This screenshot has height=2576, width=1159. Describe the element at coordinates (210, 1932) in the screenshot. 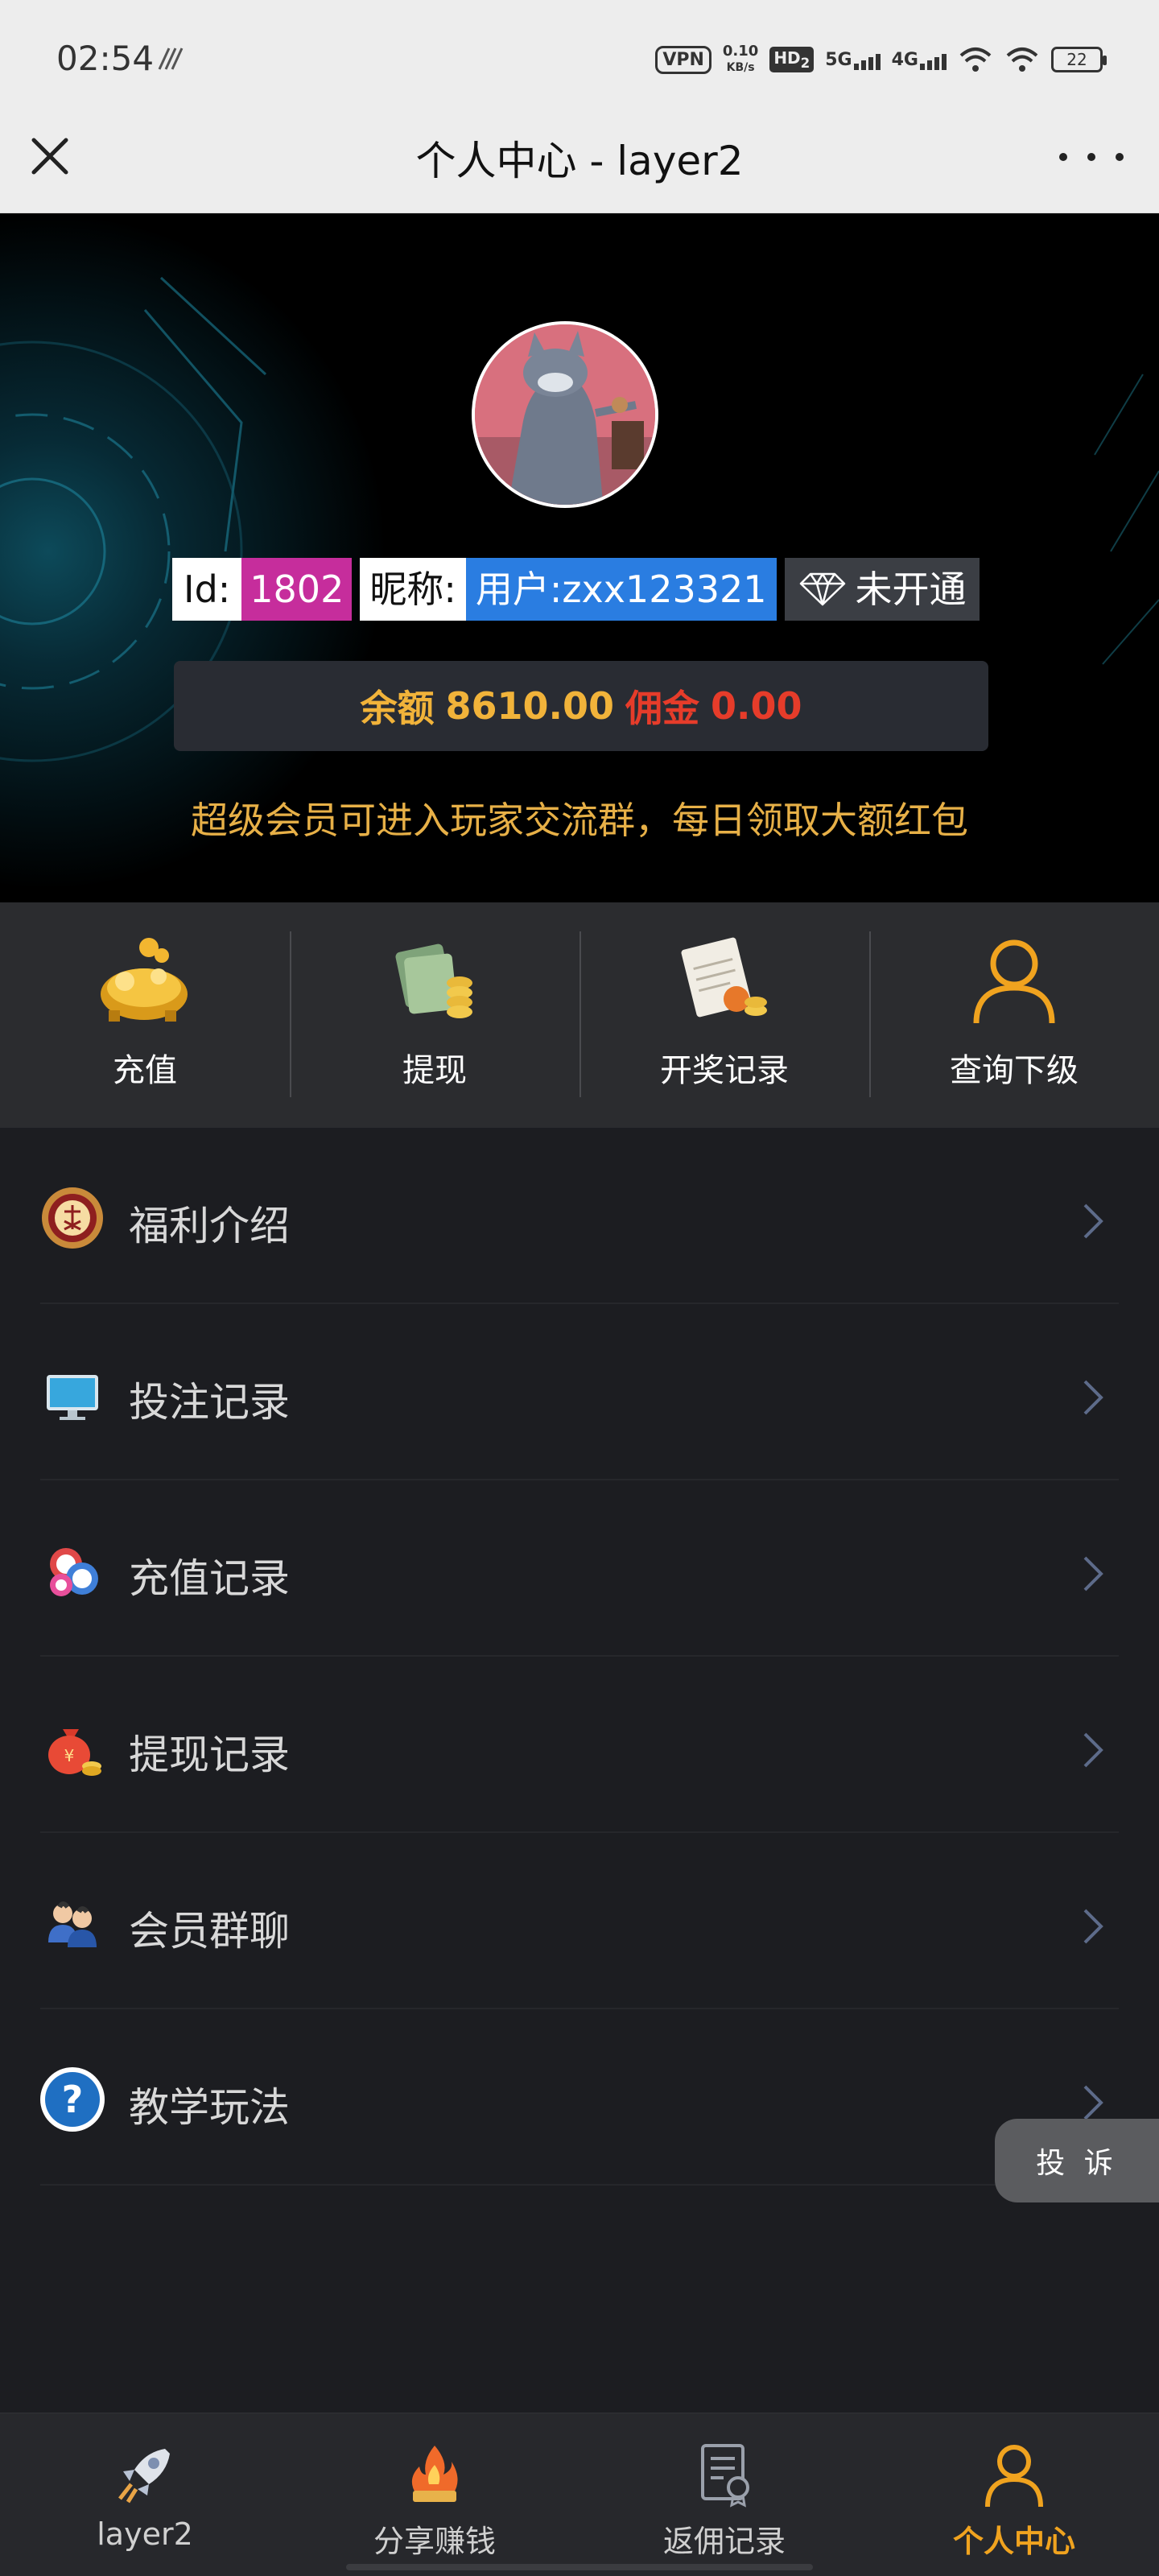

I see `menu-item-label: 会员群聊` at that location.